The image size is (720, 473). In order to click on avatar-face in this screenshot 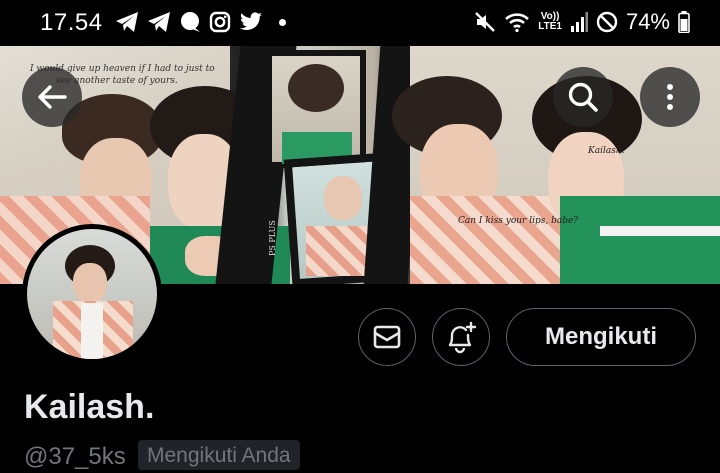, I will do `click(90, 283)`.